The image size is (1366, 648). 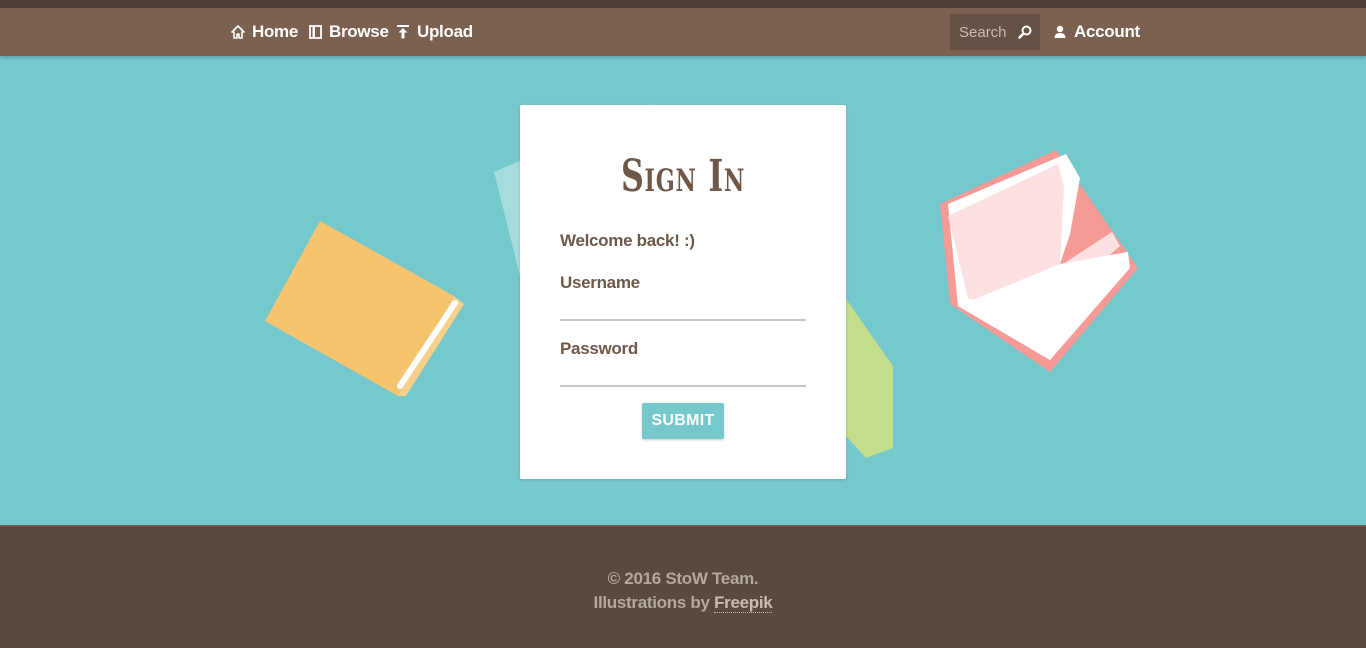 I want to click on search-icon, so click(x=1025, y=32).